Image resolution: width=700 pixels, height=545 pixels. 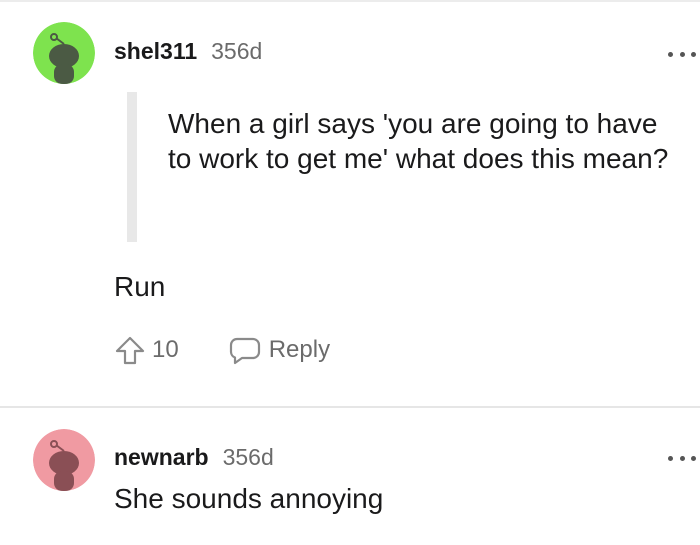 I want to click on quote-bar, so click(x=132, y=167).